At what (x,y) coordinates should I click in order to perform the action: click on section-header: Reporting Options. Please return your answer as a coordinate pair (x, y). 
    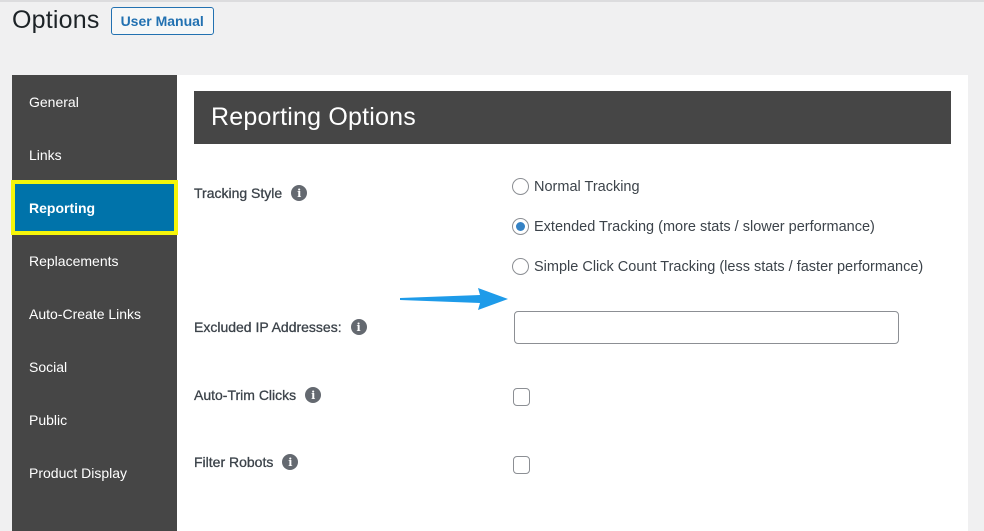
    Looking at the image, I should click on (572, 117).